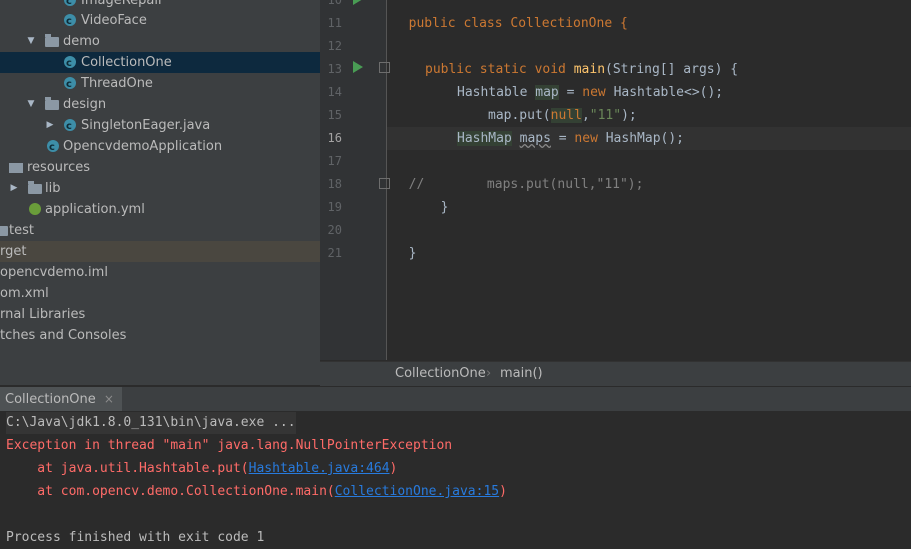 The height and width of the screenshot is (549, 911). I want to click on breadcrumb-file: CollectionOne, so click(440, 374).